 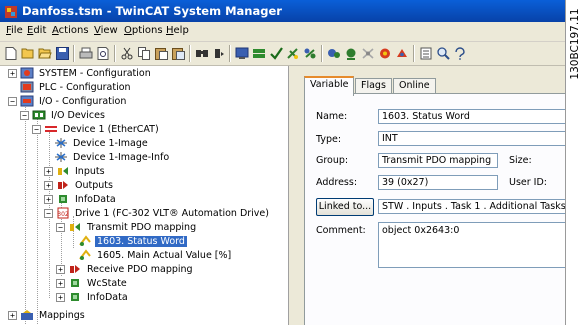 I want to click on tree-label: 1605. Main Actual Value [%], so click(x=164, y=255).